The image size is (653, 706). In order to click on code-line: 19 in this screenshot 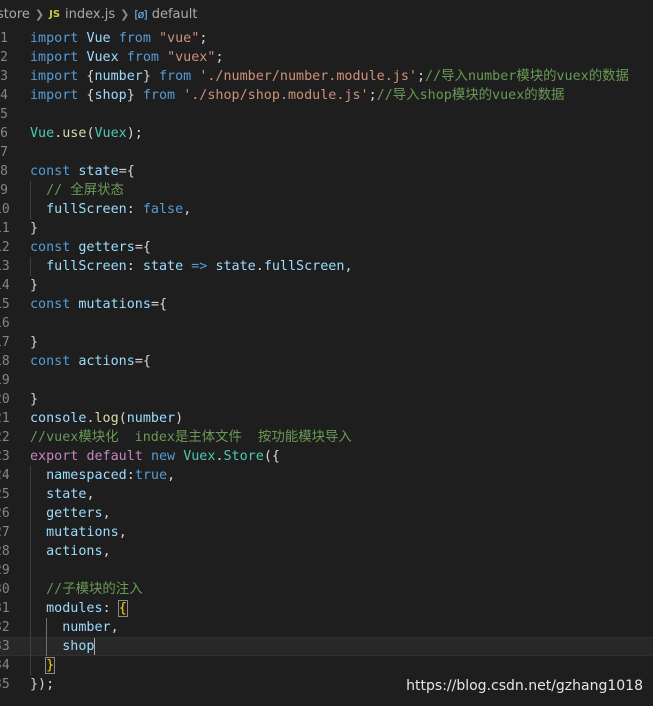, I will do `click(326, 380)`.